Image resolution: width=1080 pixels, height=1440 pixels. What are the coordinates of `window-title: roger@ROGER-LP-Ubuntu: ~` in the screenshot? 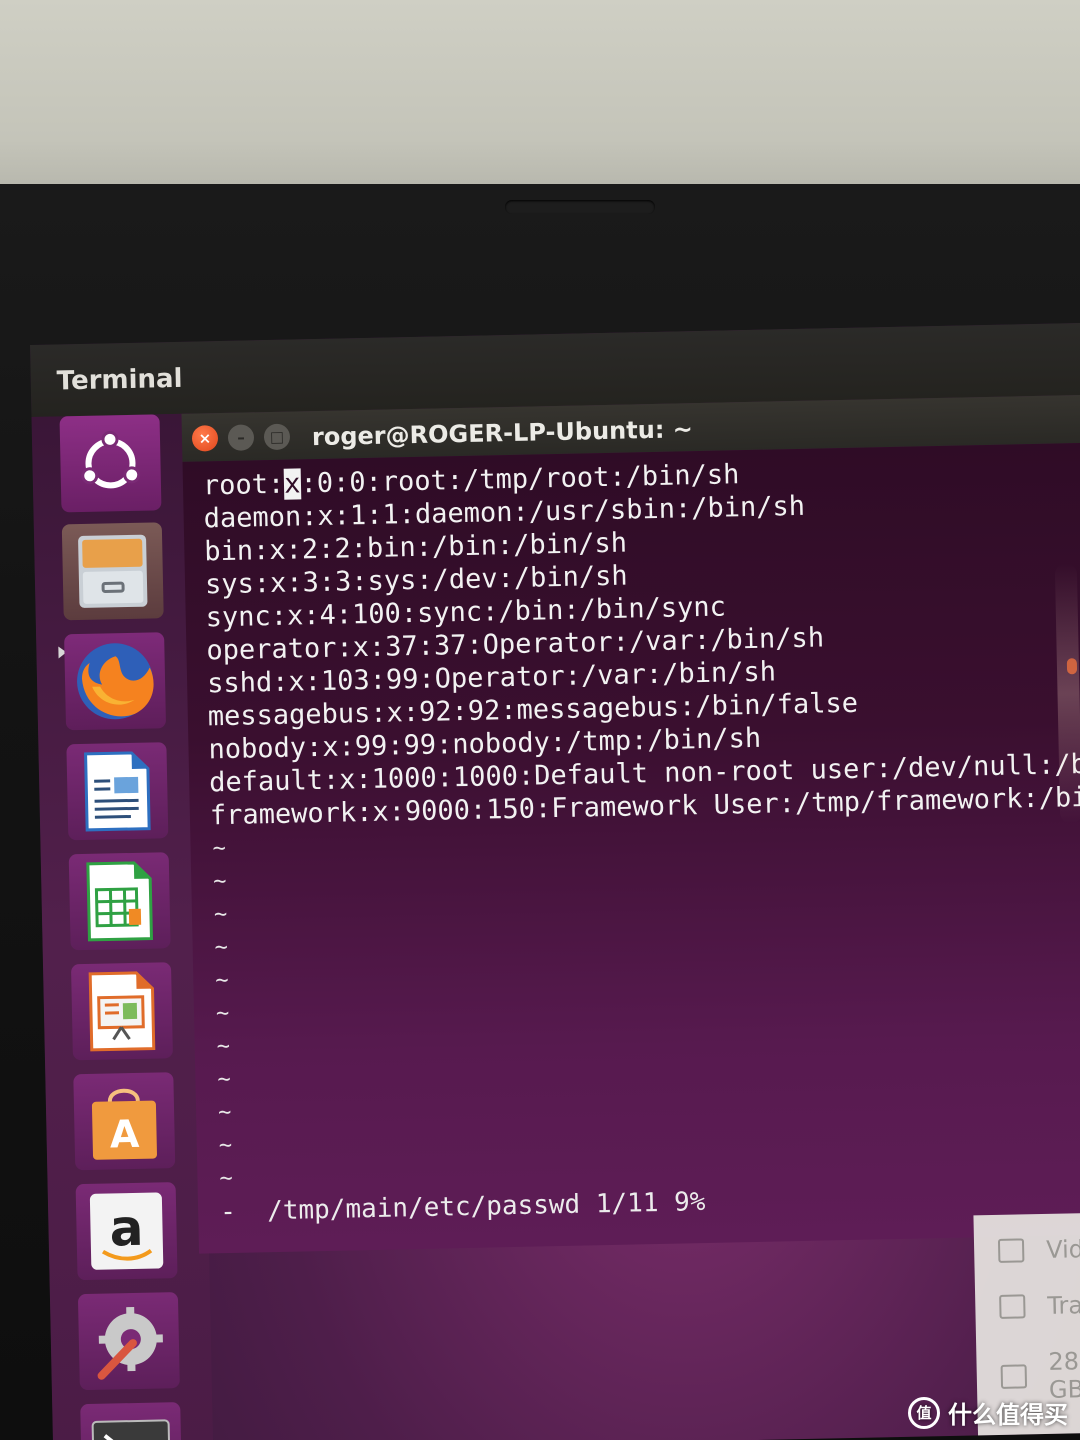 It's located at (502, 433).